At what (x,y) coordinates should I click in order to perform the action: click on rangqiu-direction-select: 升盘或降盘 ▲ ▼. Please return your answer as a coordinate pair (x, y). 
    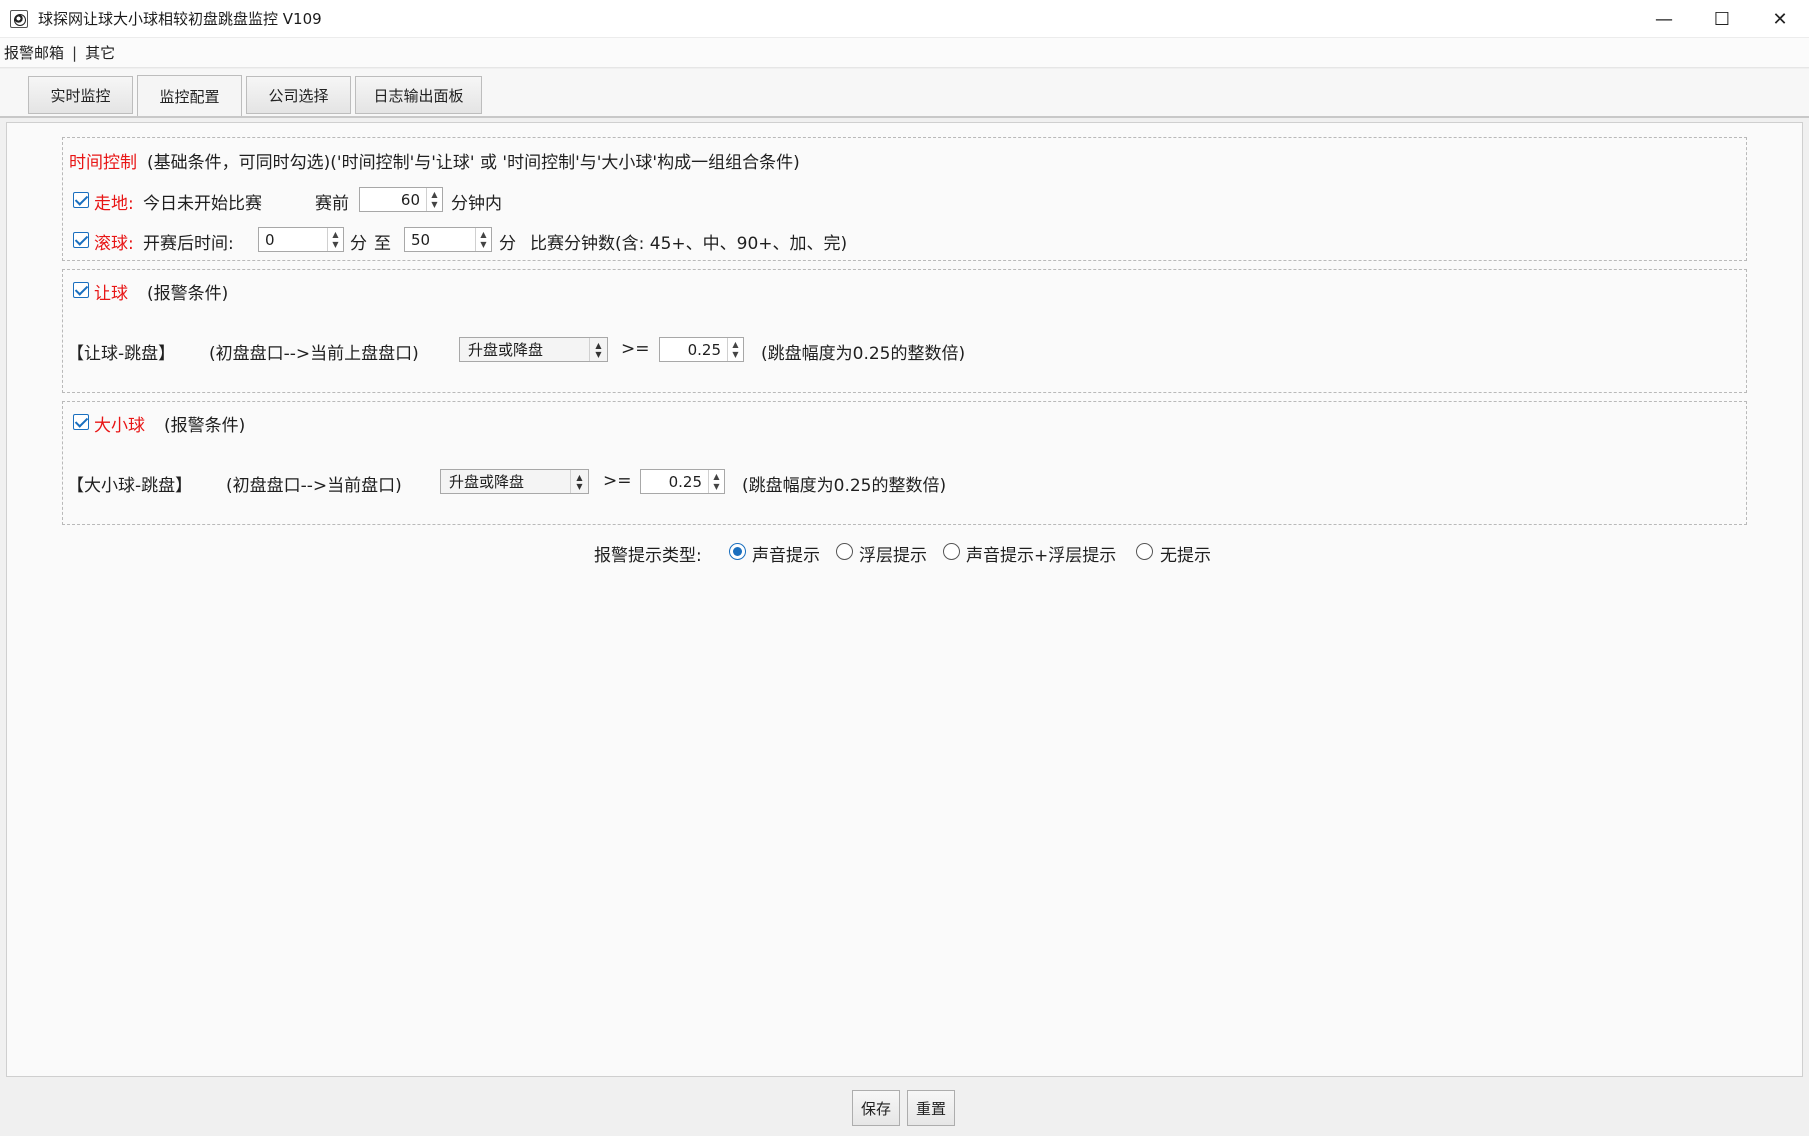
    Looking at the image, I should click on (533, 349).